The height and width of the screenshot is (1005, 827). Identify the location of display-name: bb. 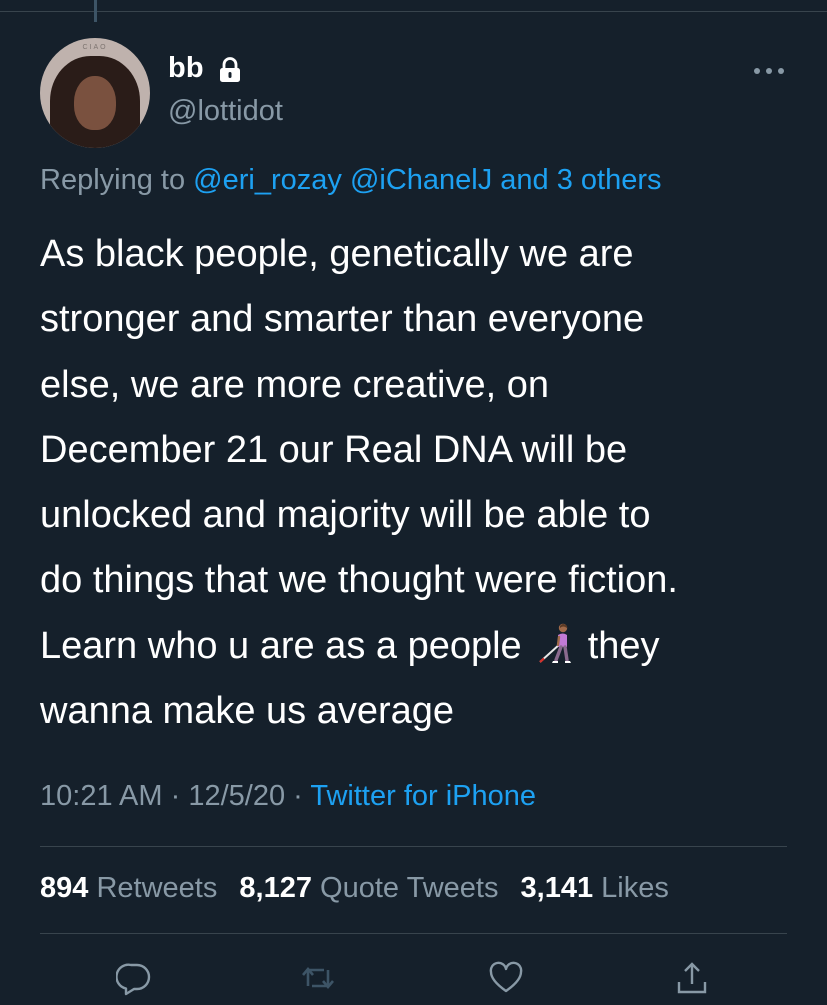
(186, 68).